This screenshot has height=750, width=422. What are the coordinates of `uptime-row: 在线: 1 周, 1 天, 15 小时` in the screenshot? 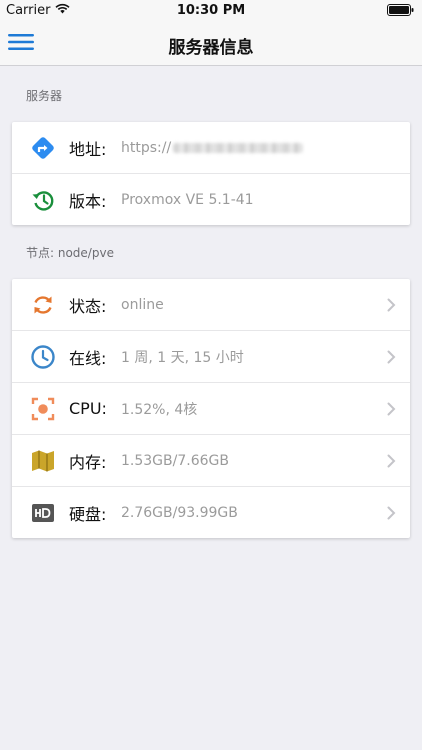 It's located at (211, 357).